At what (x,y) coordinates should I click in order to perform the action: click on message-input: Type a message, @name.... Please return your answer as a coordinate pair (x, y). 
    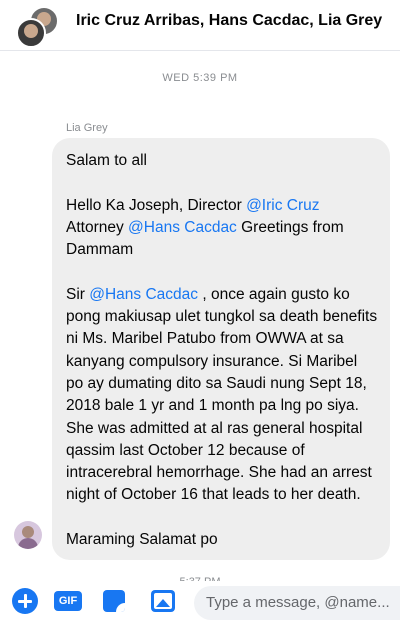
    Looking at the image, I should click on (297, 603).